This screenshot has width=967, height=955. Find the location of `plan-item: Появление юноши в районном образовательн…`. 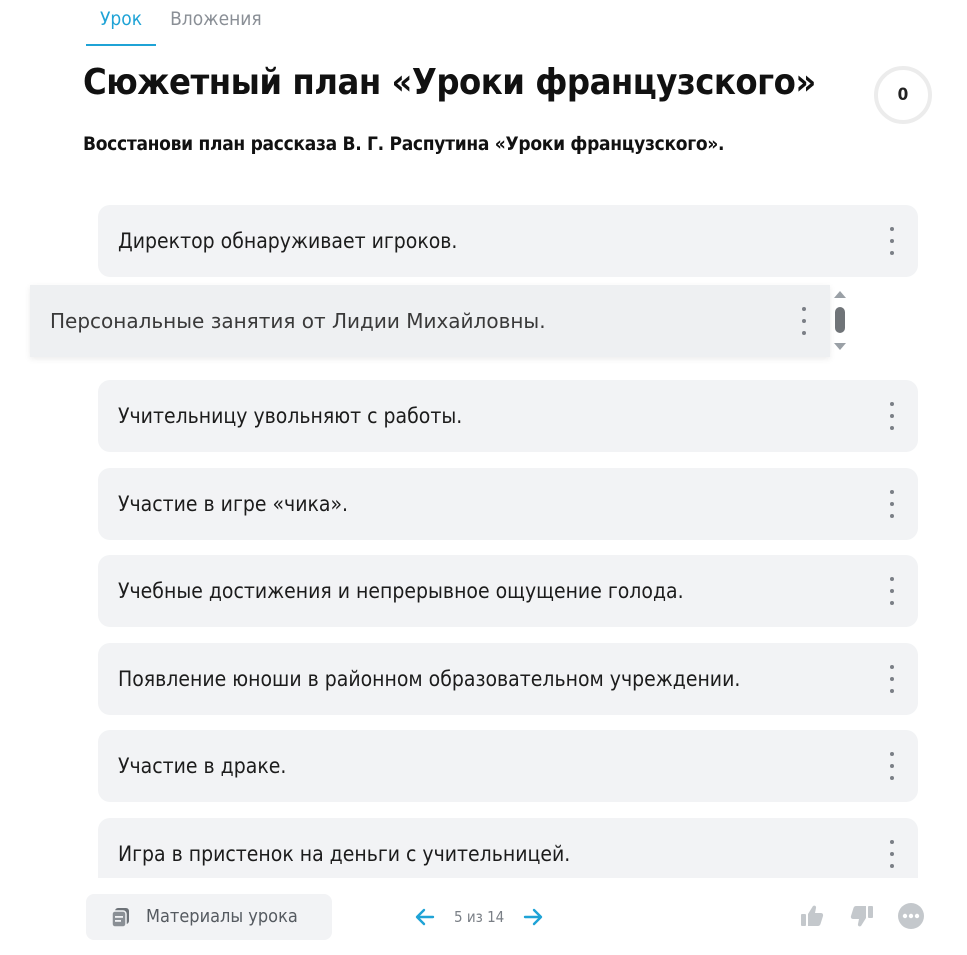

plan-item: Появление юноши в районном образовательн… is located at coordinates (508, 679).